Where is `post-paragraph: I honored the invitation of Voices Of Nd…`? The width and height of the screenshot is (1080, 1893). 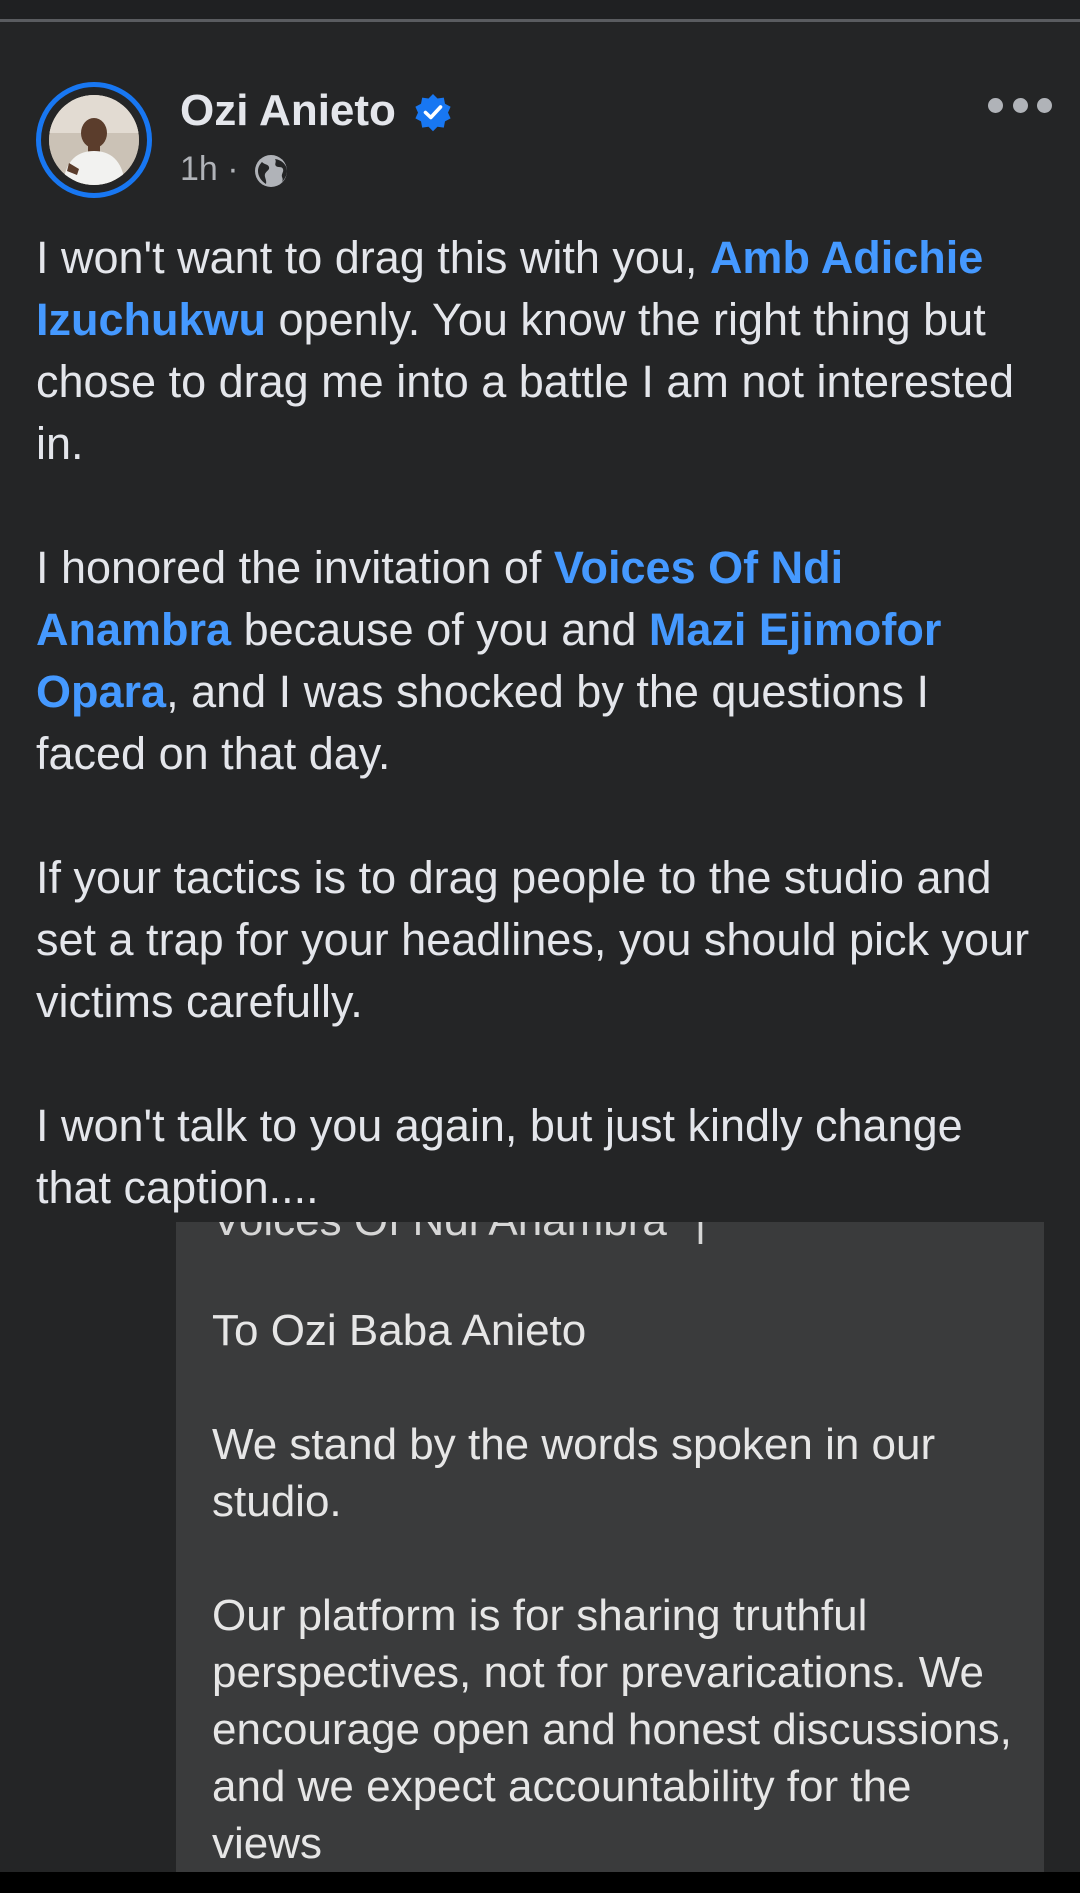 post-paragraph: I honored the invitation of Voices Of Nd… is located at coordinates (541, 661).